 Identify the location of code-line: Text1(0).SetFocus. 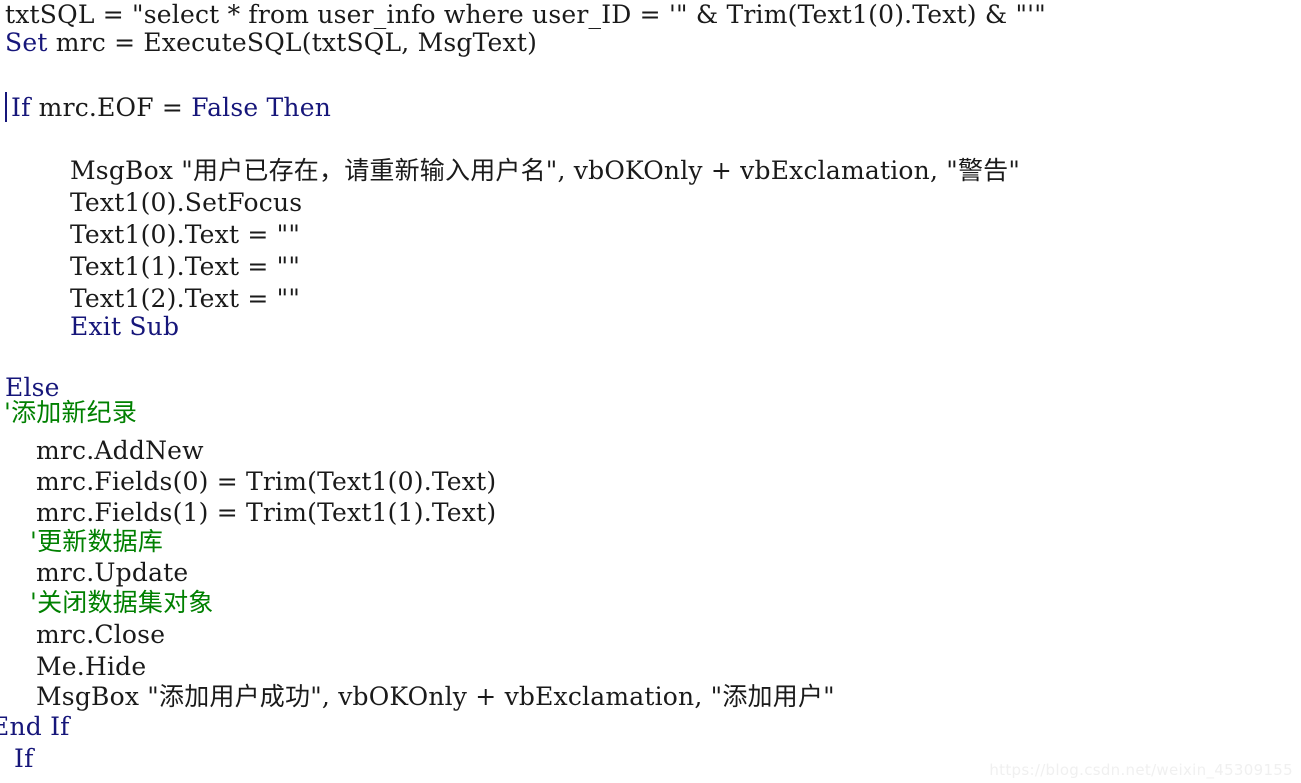
(186, 203).